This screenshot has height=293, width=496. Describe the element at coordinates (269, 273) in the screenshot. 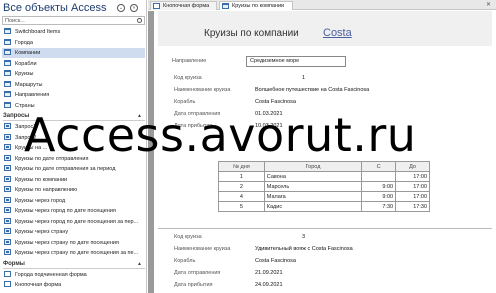

I see `departure-value: 21.09.2021` at that location.